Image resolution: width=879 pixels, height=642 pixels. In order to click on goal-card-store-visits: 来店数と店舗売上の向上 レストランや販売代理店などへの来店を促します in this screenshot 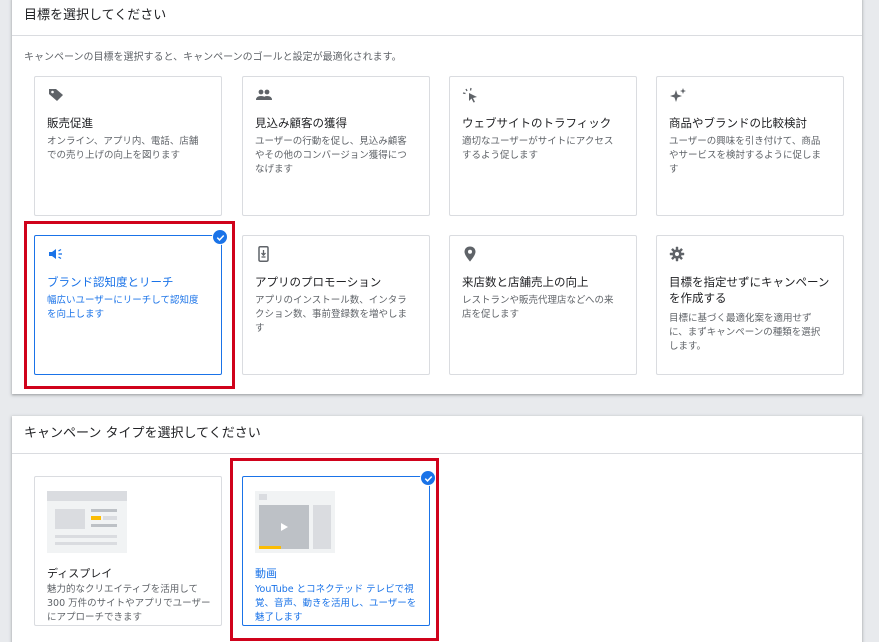, I will do `click(543, 305)`.